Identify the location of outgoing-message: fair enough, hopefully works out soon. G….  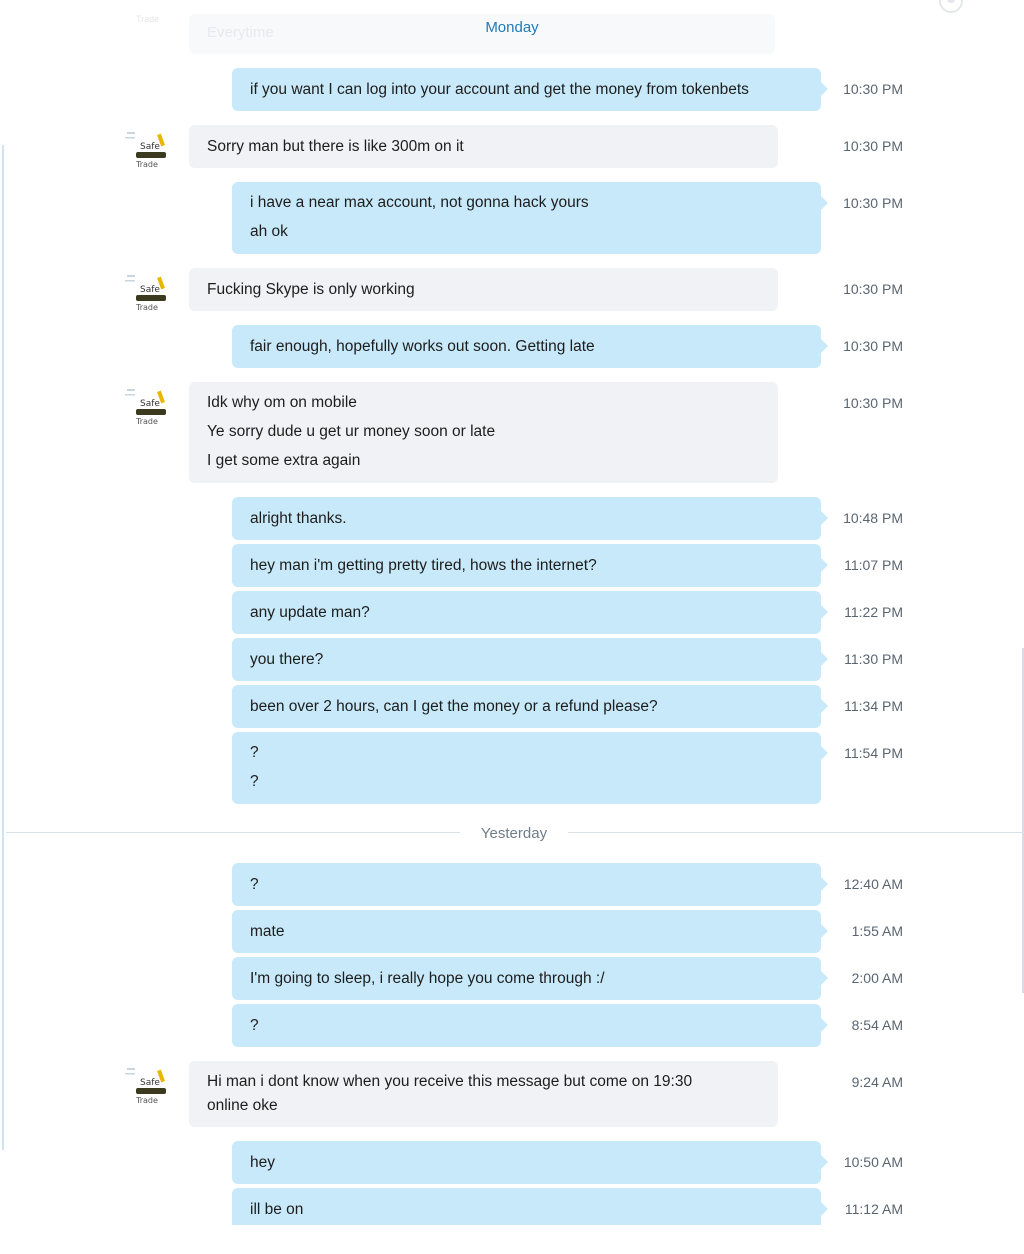
(530, 346).